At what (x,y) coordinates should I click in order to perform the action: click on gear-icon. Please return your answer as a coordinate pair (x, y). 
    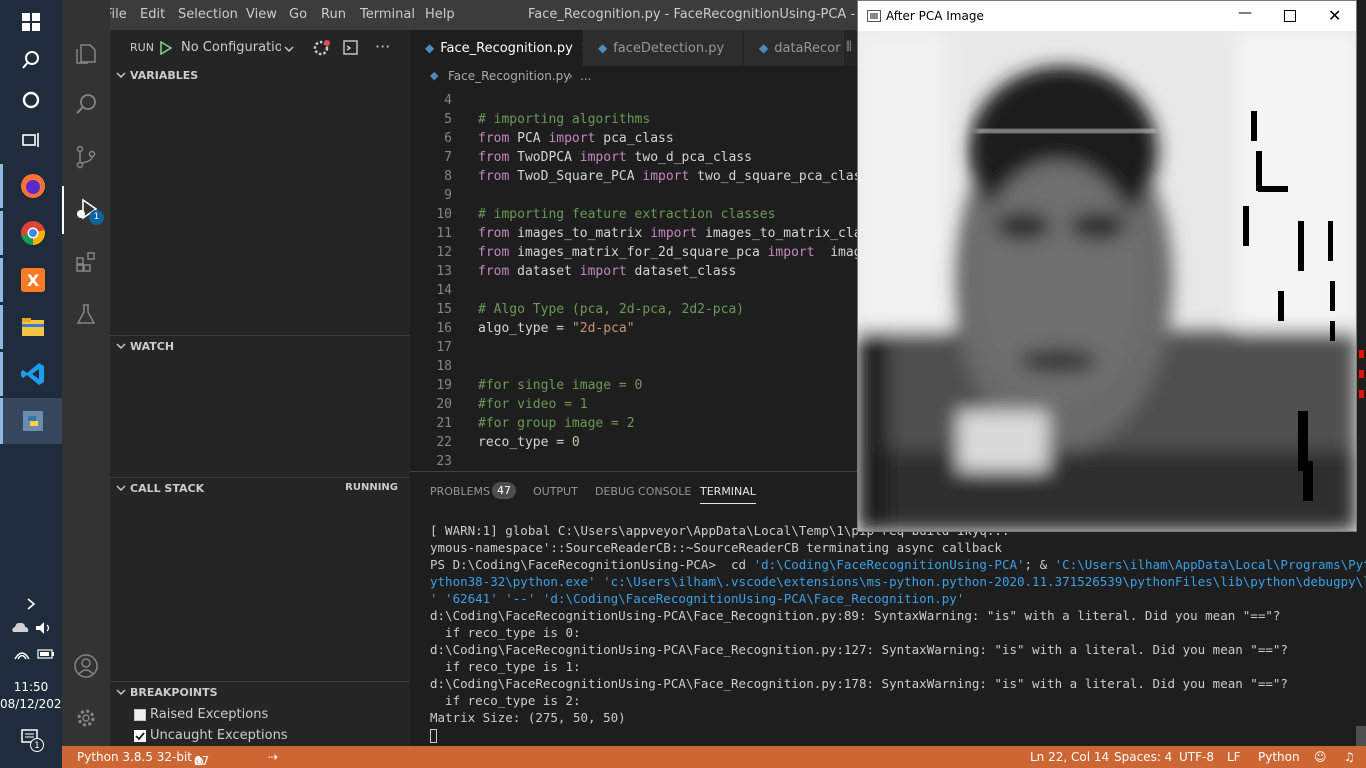
    Looking at the image, I should click on (86, 718).